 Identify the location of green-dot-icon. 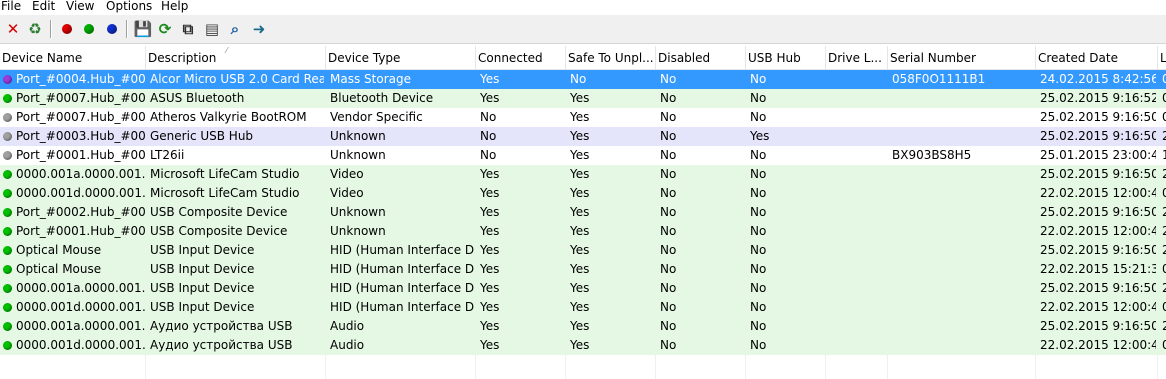
(89, 29).